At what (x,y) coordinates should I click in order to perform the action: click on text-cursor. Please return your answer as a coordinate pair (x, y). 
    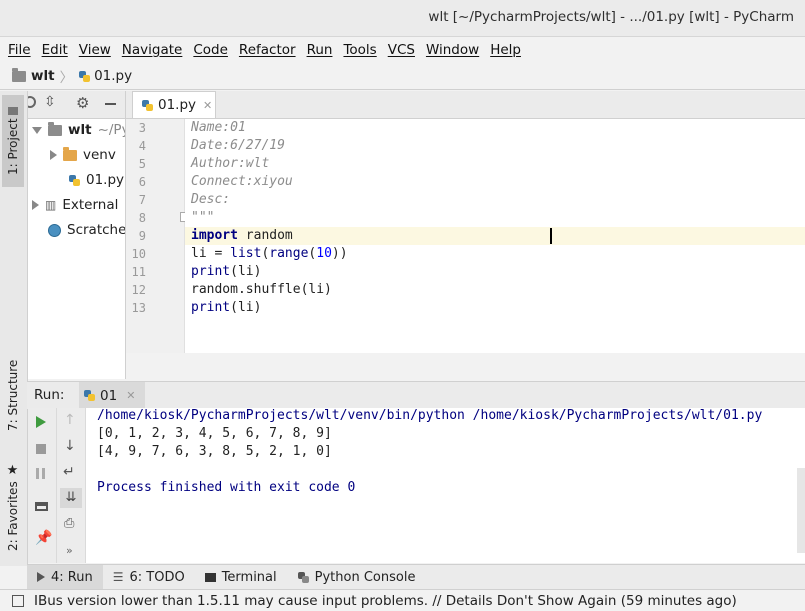
    Looking at the image, I should click on (551, 236).